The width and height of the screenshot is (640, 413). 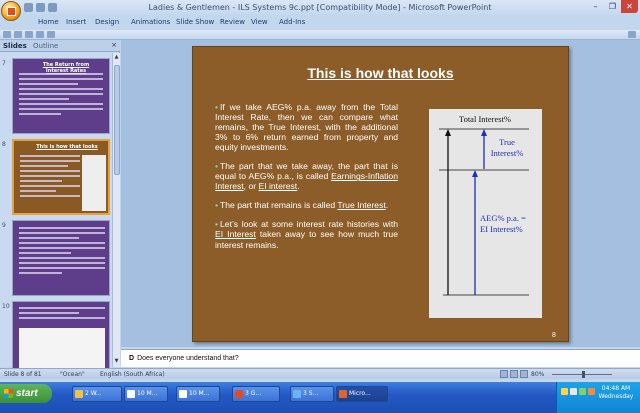 I want to click on tab-design: Design, so click(x=107, y=22).